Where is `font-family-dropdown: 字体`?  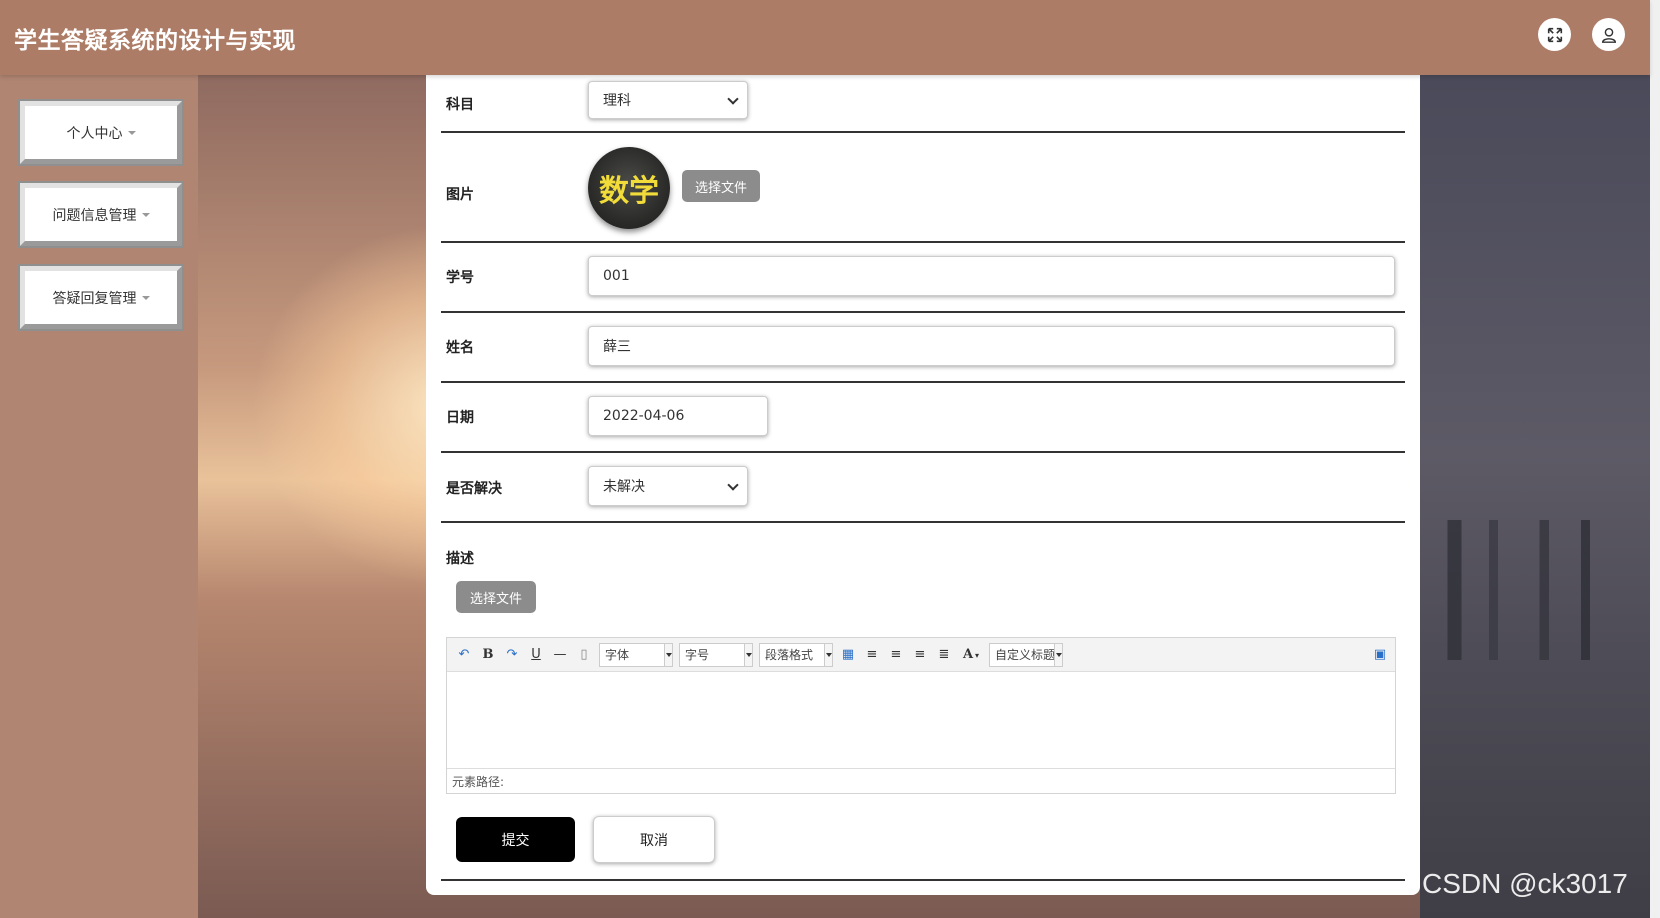
font-family-dropdown: 字体 is located at coordinates (636, 654).